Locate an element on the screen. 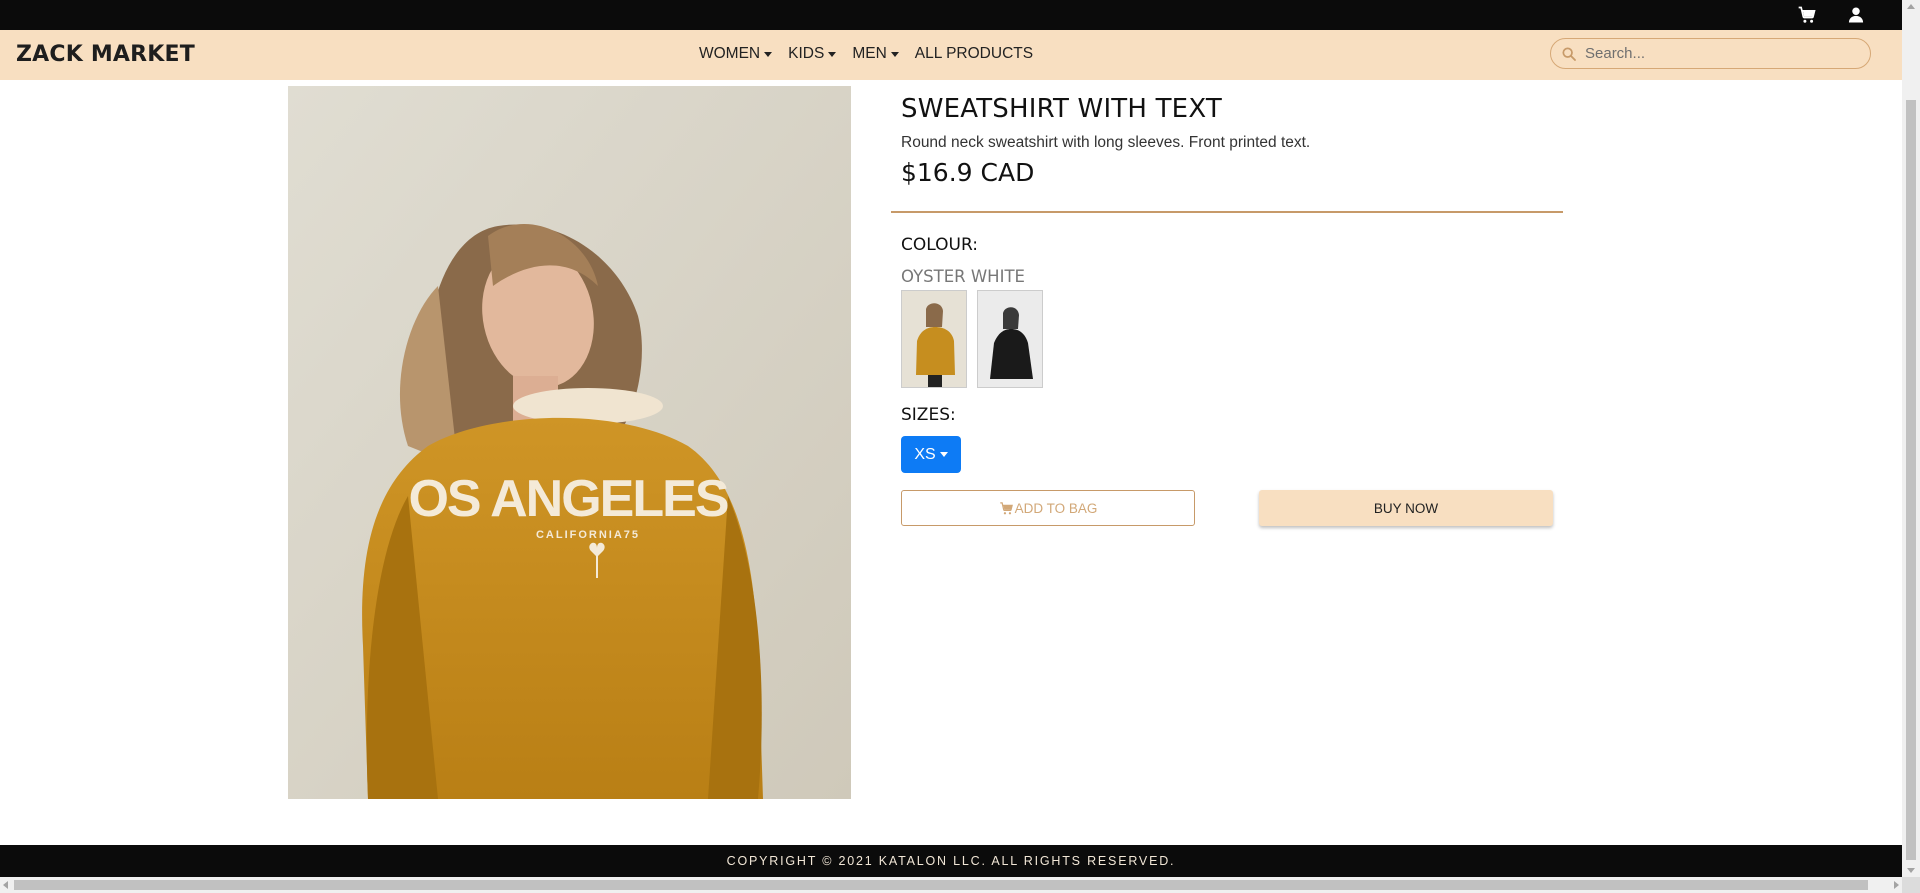  size-selected: XS is located at coordinates (925, 454).